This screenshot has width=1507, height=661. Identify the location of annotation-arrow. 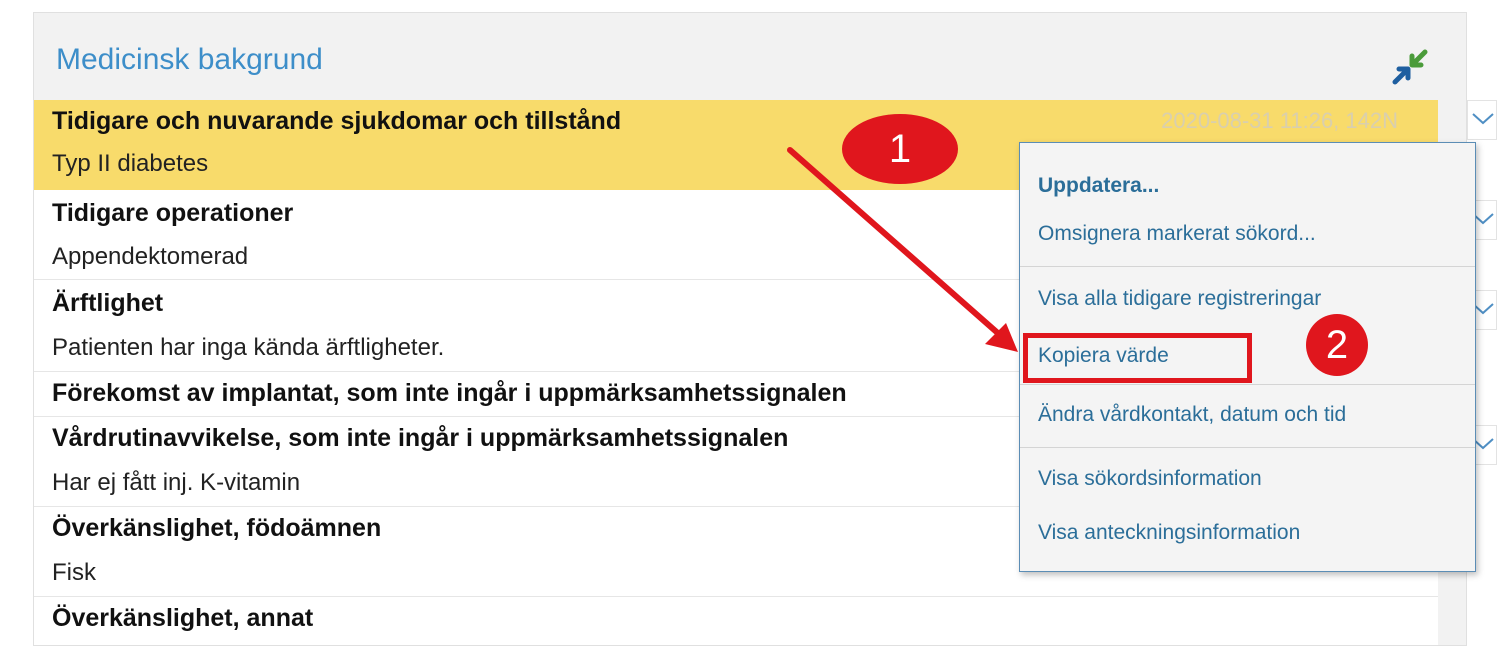
(902, 249).